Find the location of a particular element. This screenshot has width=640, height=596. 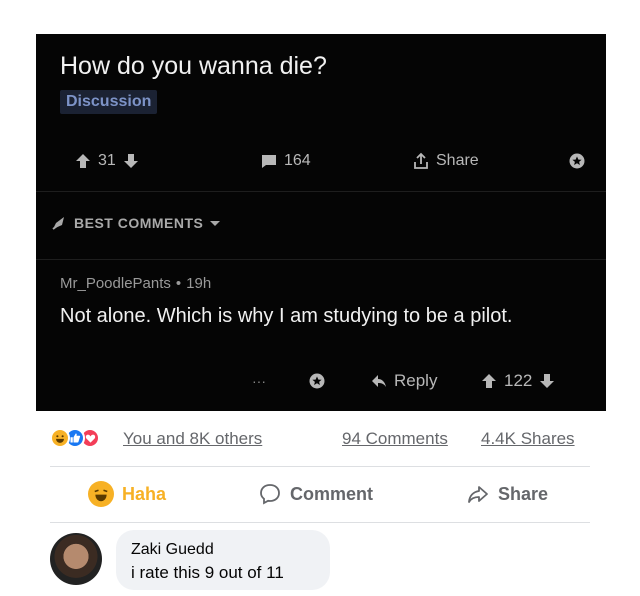

comment-action-bar: ··· Reply 122 is located at coordinates (321, 381).